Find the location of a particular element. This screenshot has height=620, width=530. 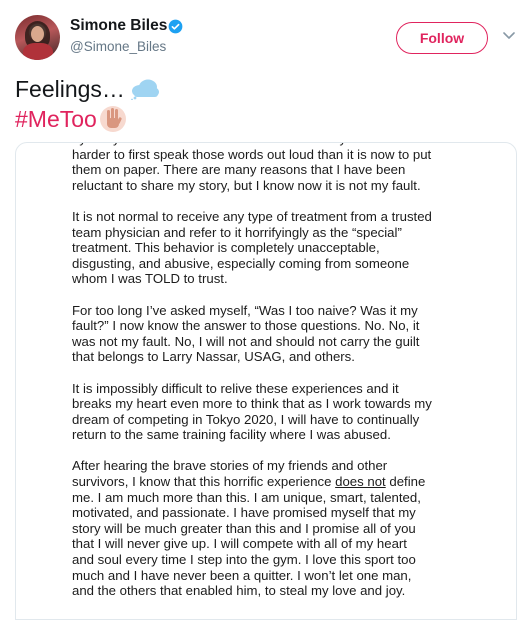

avatar is located at coordinates (37, 37).